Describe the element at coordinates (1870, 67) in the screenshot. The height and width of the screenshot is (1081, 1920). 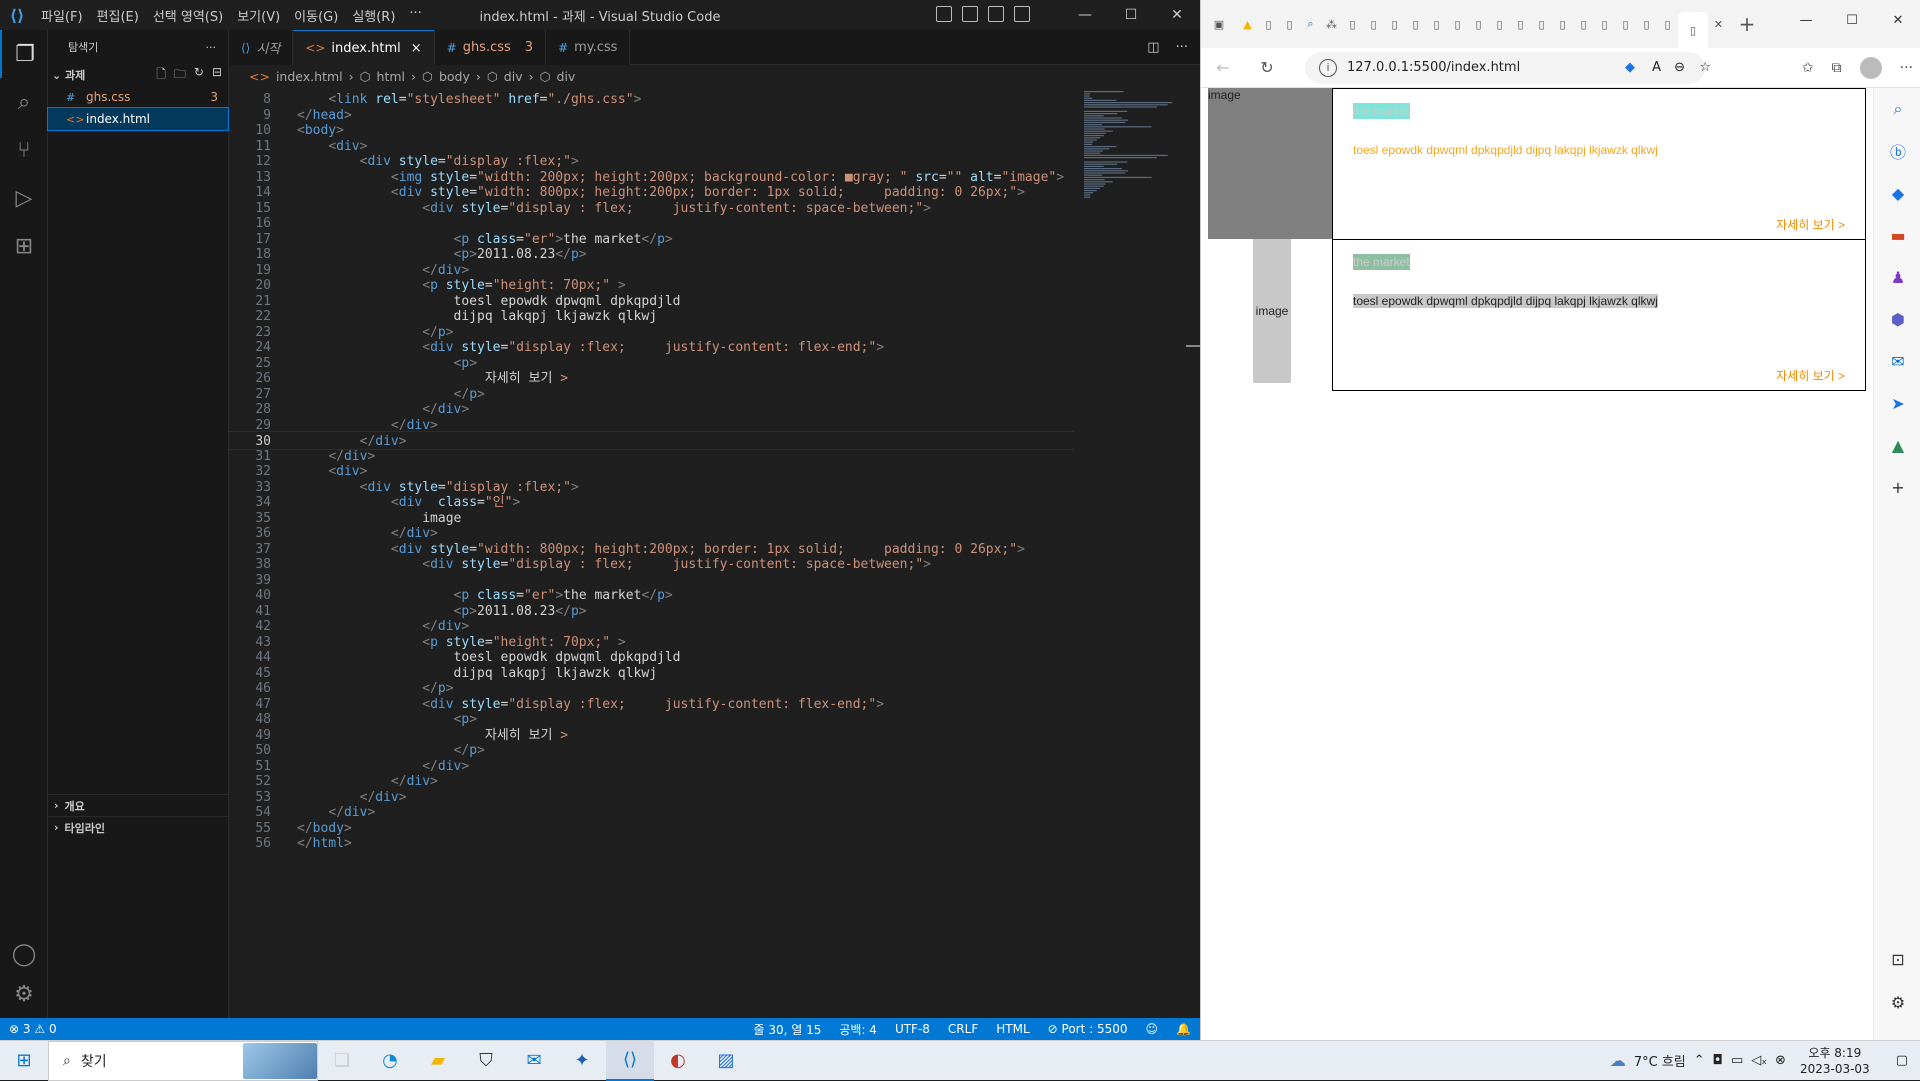
I see `profile-avatar` at that location.